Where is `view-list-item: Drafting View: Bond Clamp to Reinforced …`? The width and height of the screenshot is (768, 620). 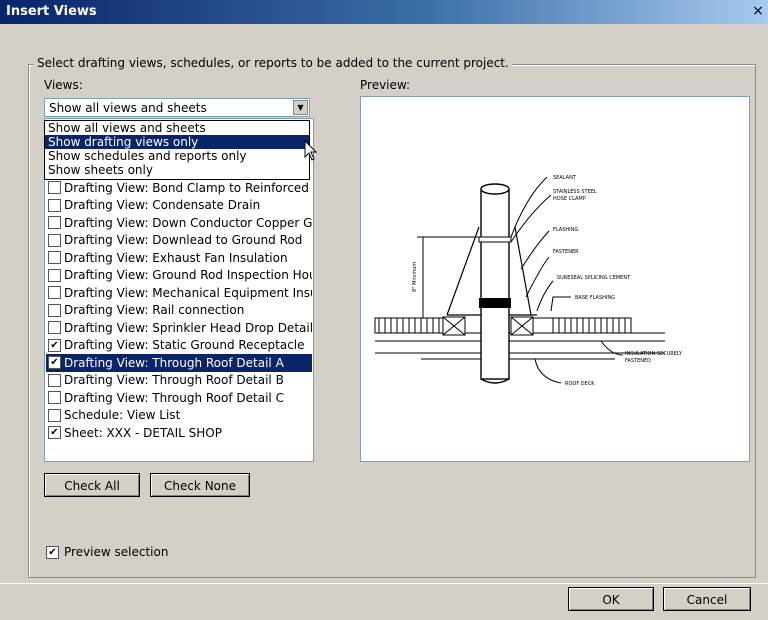 view-list-item: Drafting View: Bond Clamp to Reinforced … is located at coordinates (179, 188).